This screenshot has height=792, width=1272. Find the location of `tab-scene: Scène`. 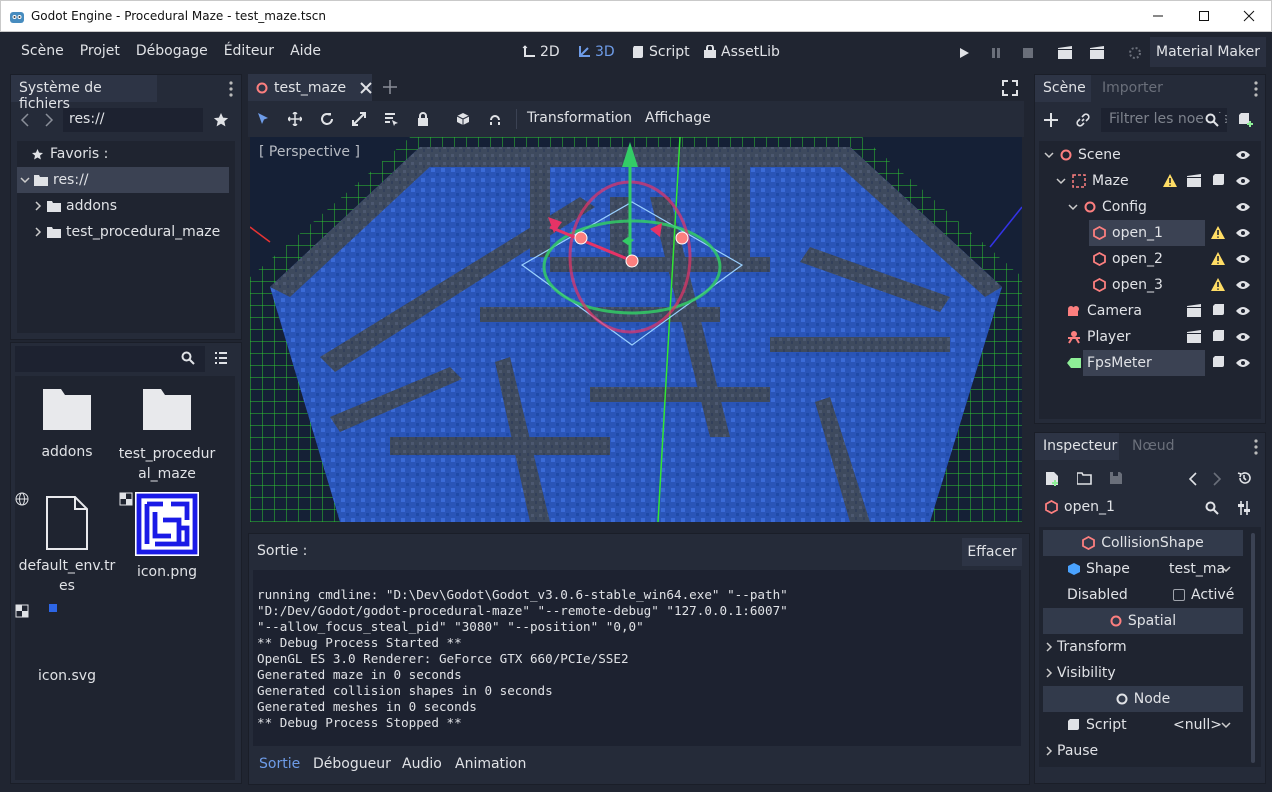

tab-scene: Scène is located at coordinates (1063, 88).